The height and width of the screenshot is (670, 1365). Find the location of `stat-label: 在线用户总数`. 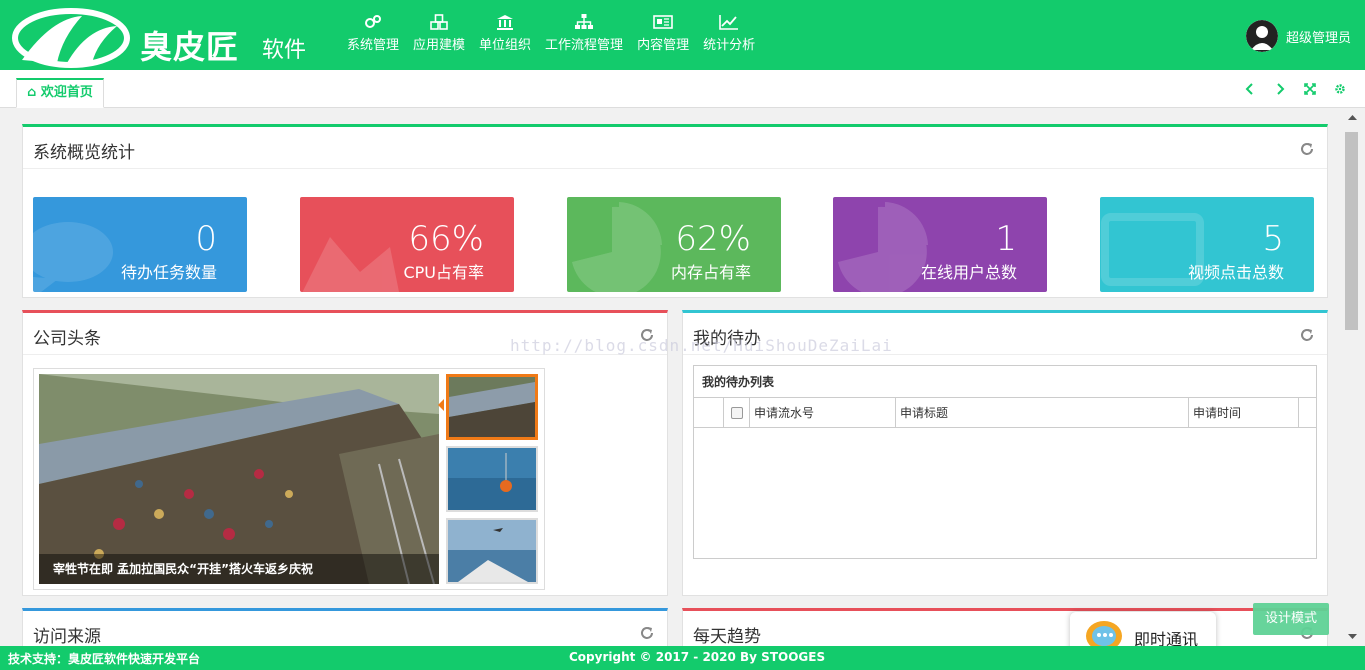

stat-label: 在线用户总数 is located at coordinates (968, 272).